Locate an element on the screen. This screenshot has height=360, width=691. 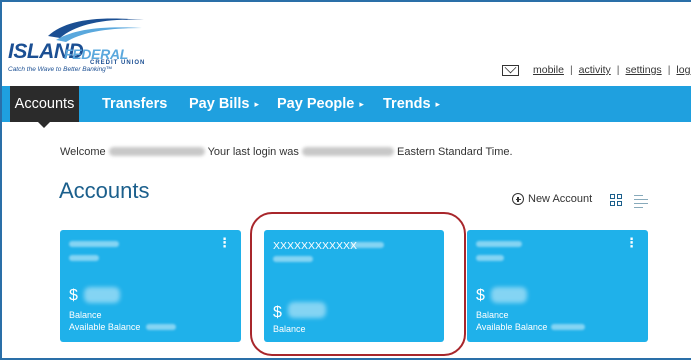
tab-pay-bills-label: Pay Bills is located at coordinates (219, 104).